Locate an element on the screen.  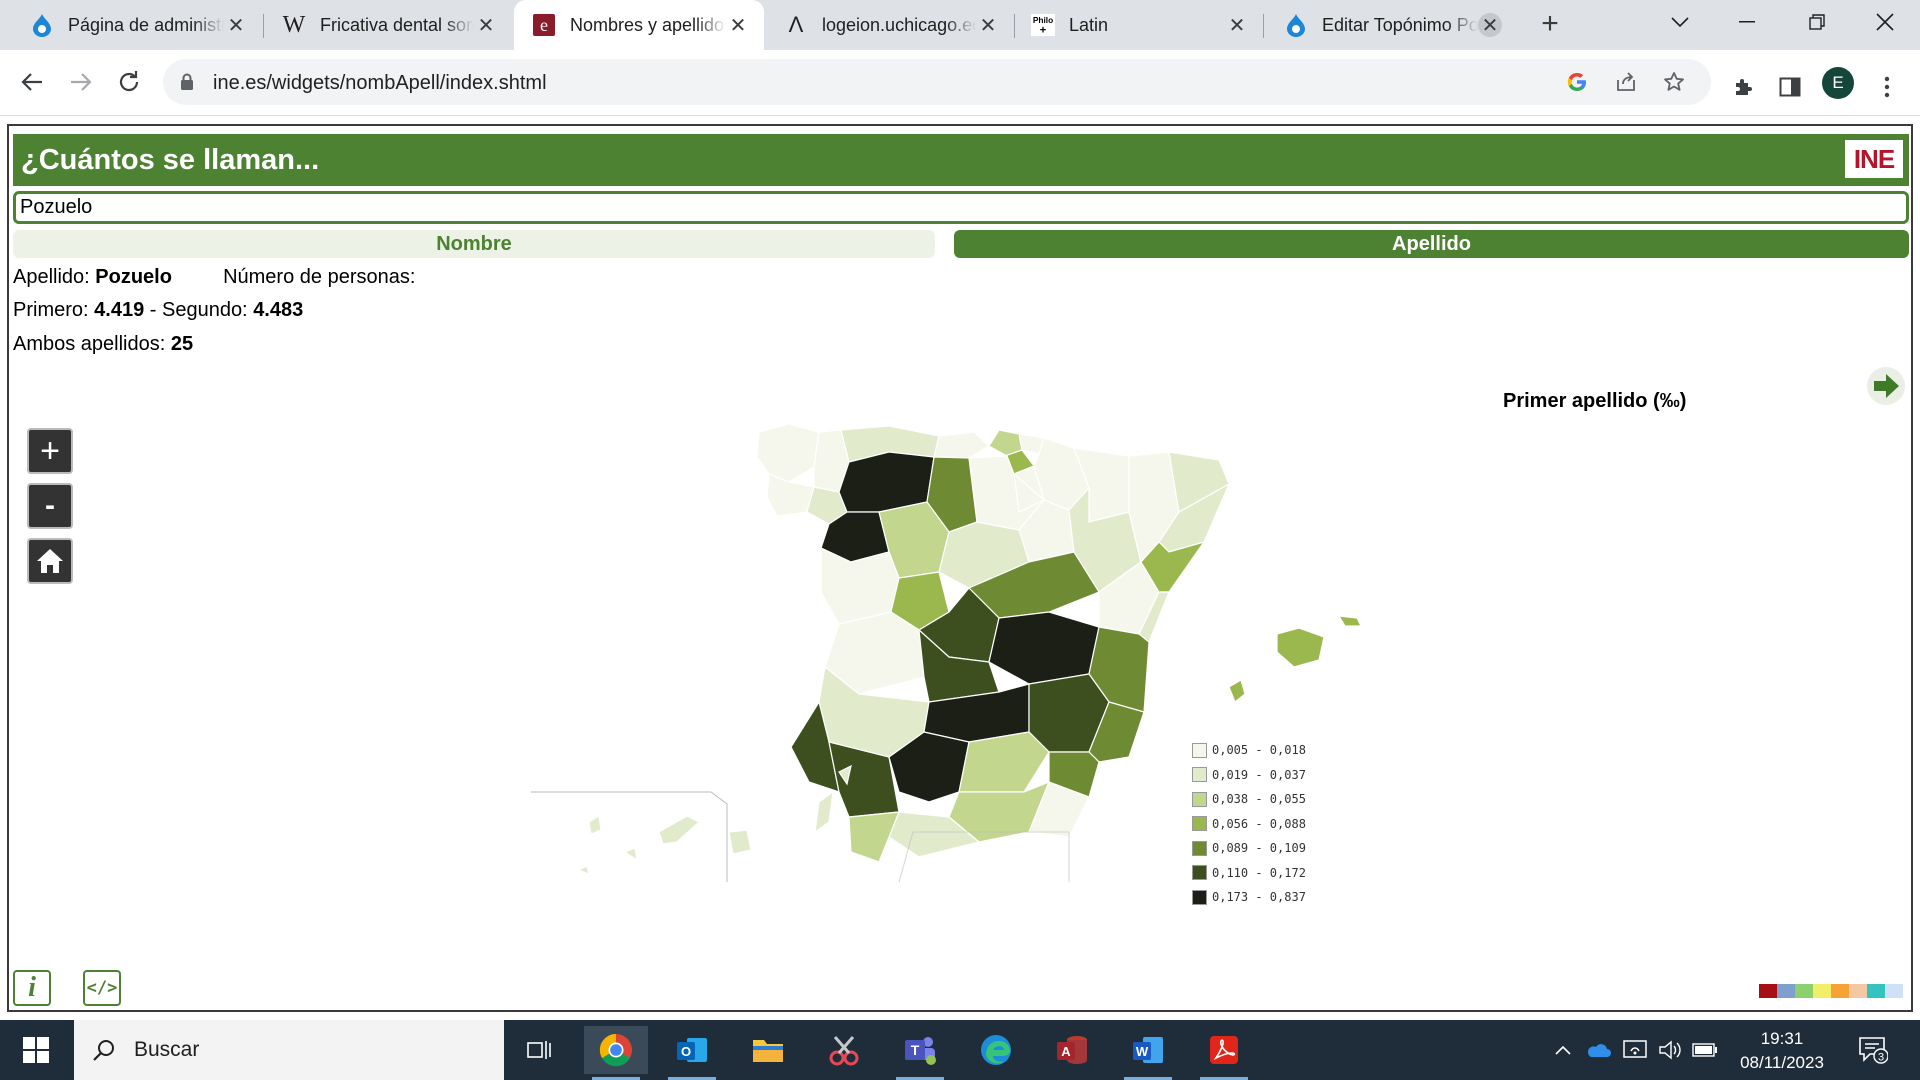
tab-title: logeion.uchicago.edu is located at coordinates (899, 24).